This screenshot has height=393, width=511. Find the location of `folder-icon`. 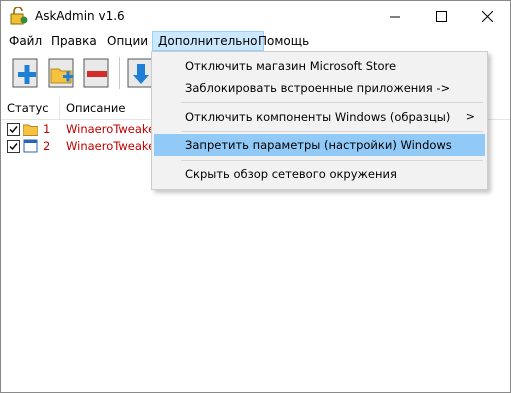

folder-icon is located at coordinates (30, 130).